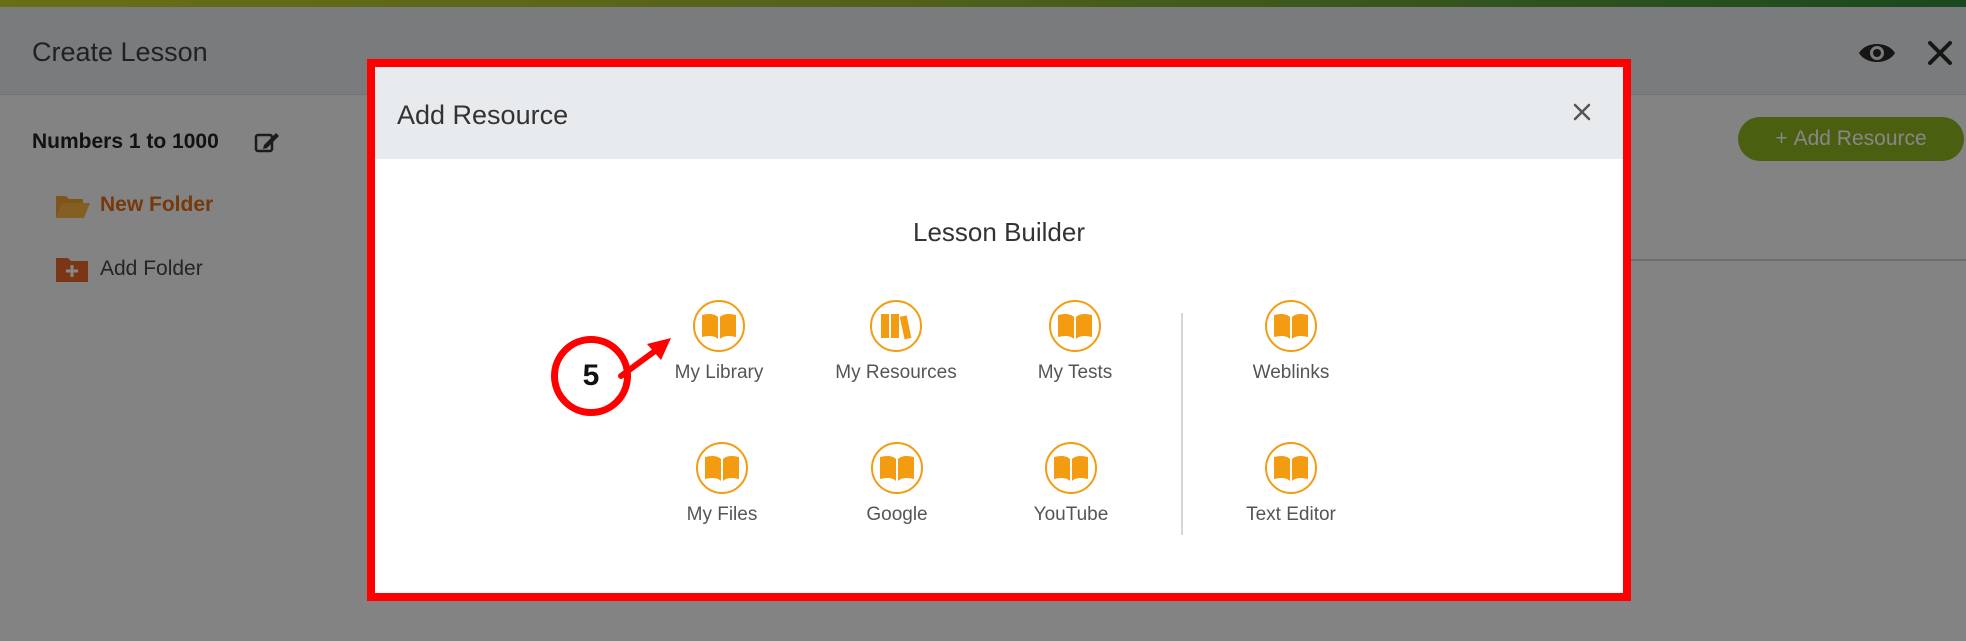  I want to click on resource-google: Google, so click(897, 484).